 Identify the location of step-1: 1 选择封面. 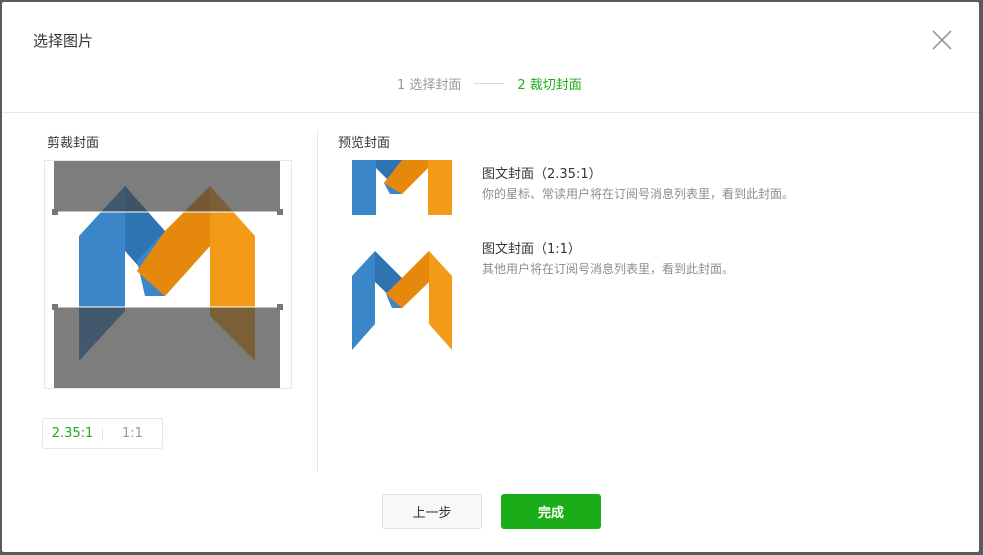
(429, 85).